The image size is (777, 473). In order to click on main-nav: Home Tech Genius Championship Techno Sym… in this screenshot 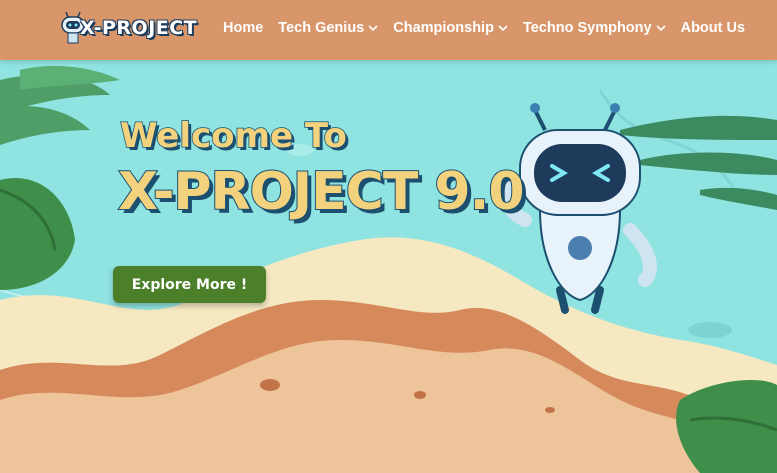, I will do `click(484, 28)`.